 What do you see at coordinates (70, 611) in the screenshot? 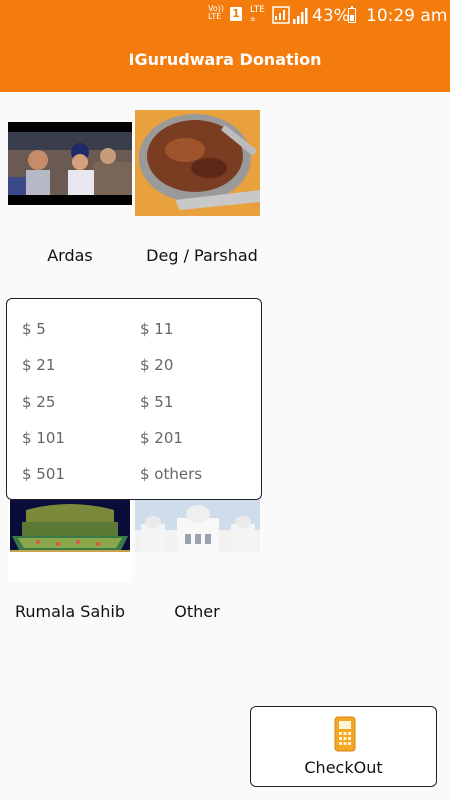
I see `tile-label: Rumala Sahib` at bounding box center [70, 611].